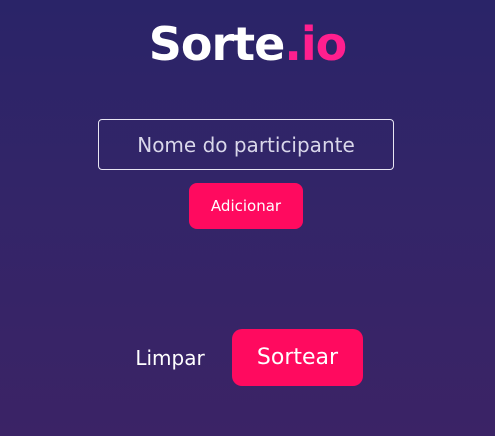 The width and height of the screenshot is (495, 436). Describe the element at coordinates (297, 357) in the screenshot. I see `draw-button: Sortear` at that location.